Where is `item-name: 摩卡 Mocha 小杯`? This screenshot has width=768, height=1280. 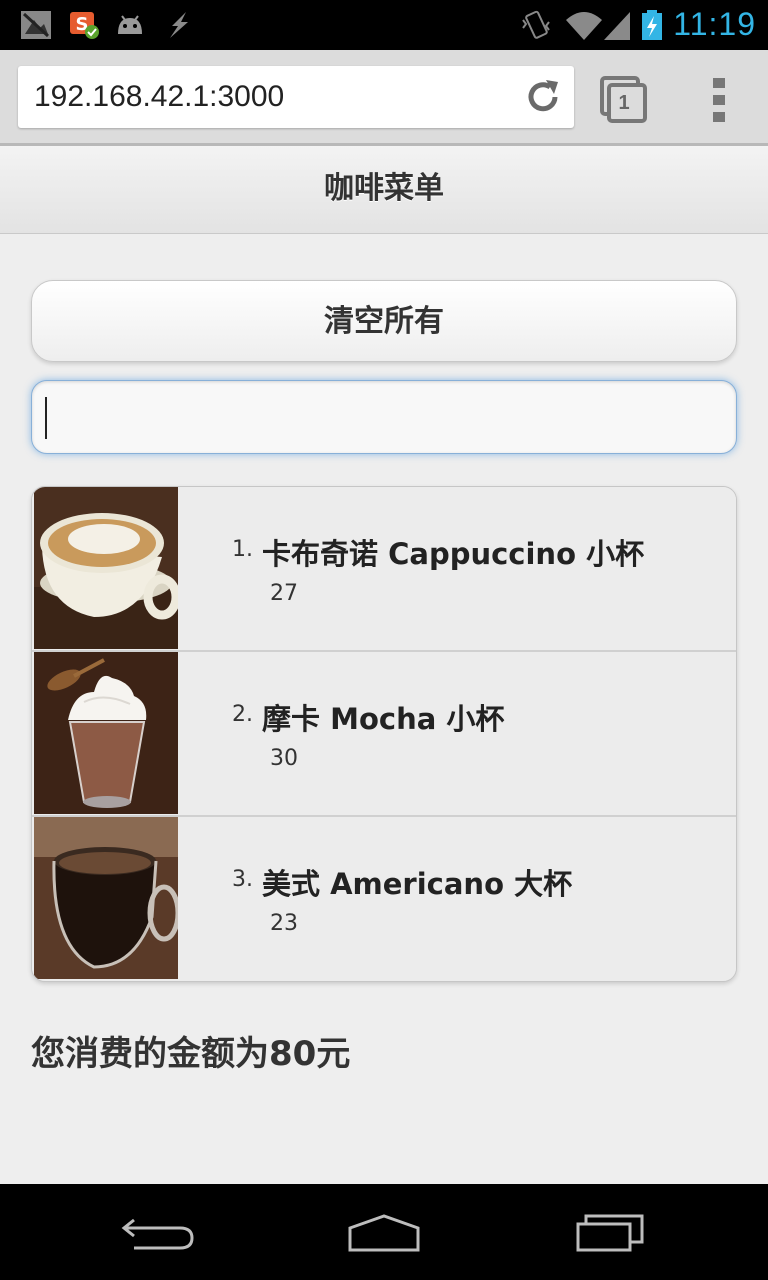 item-name: 摩卡 Mocha 小杯 is located at coordinates (383, 719).